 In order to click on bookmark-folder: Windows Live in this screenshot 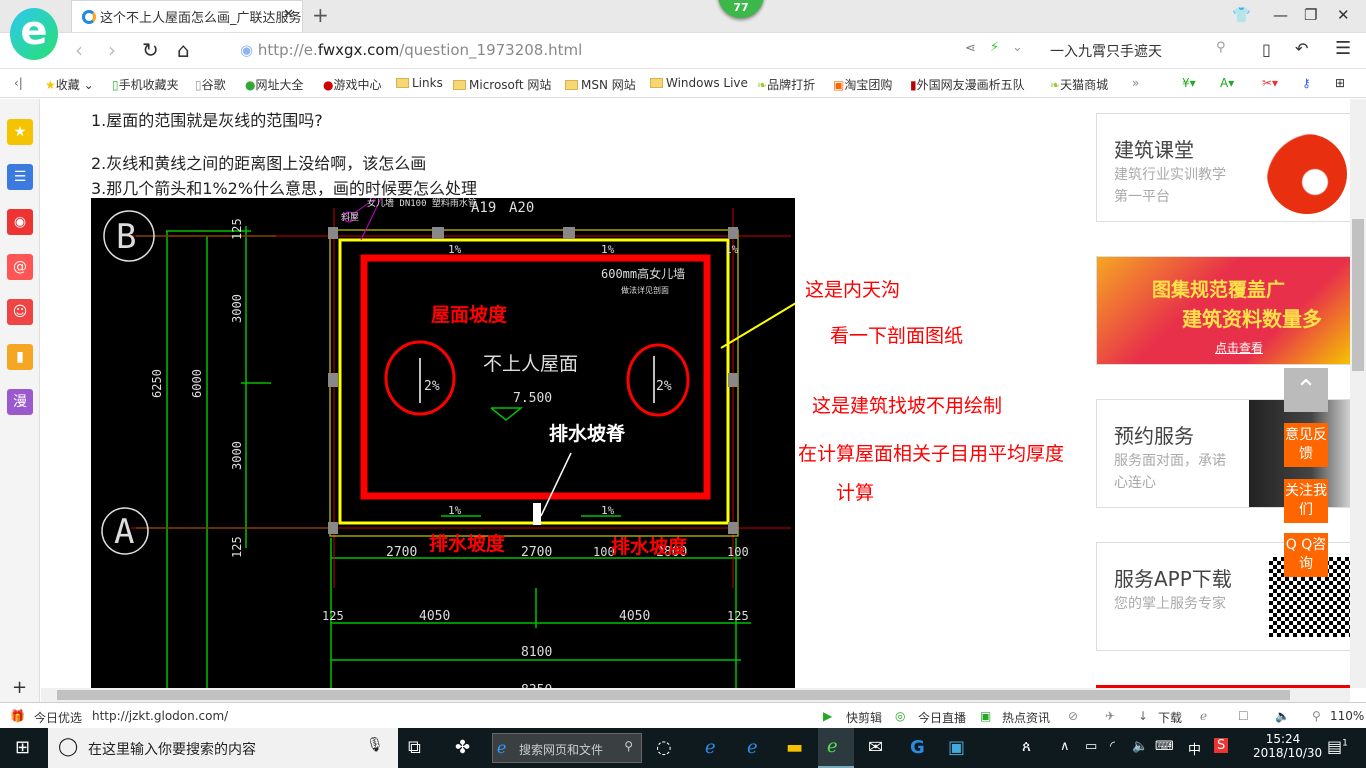, I will do `click(699, 83)`.